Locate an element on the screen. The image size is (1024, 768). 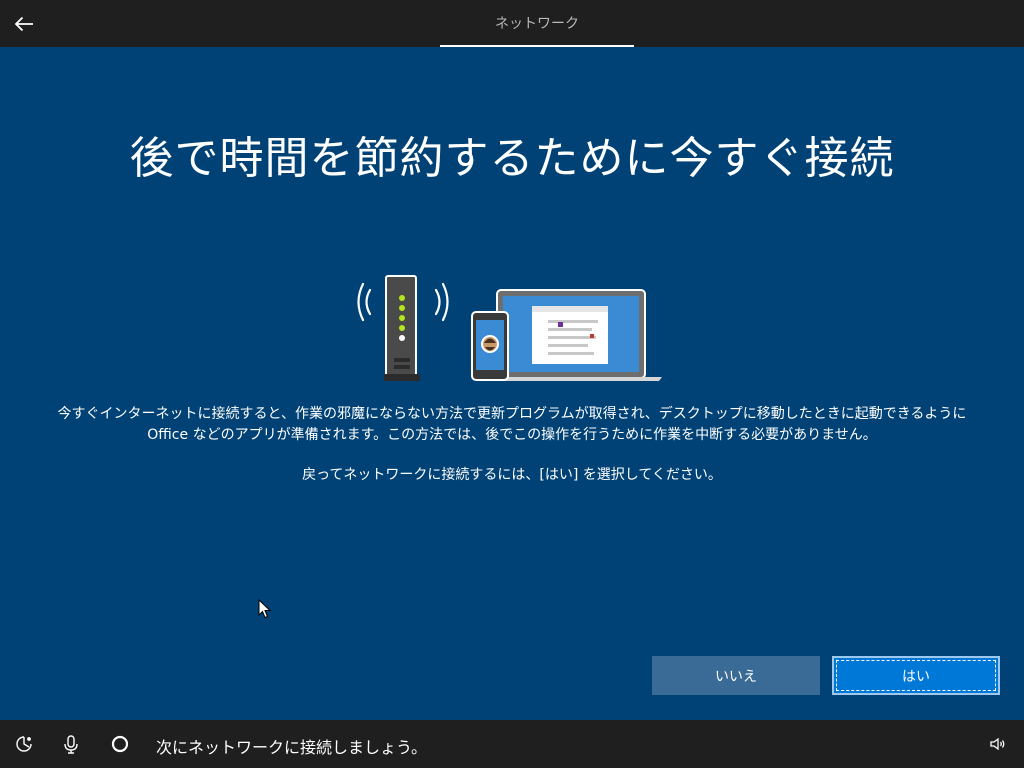
wifi-waves-left is located at coordinates (364, 302).